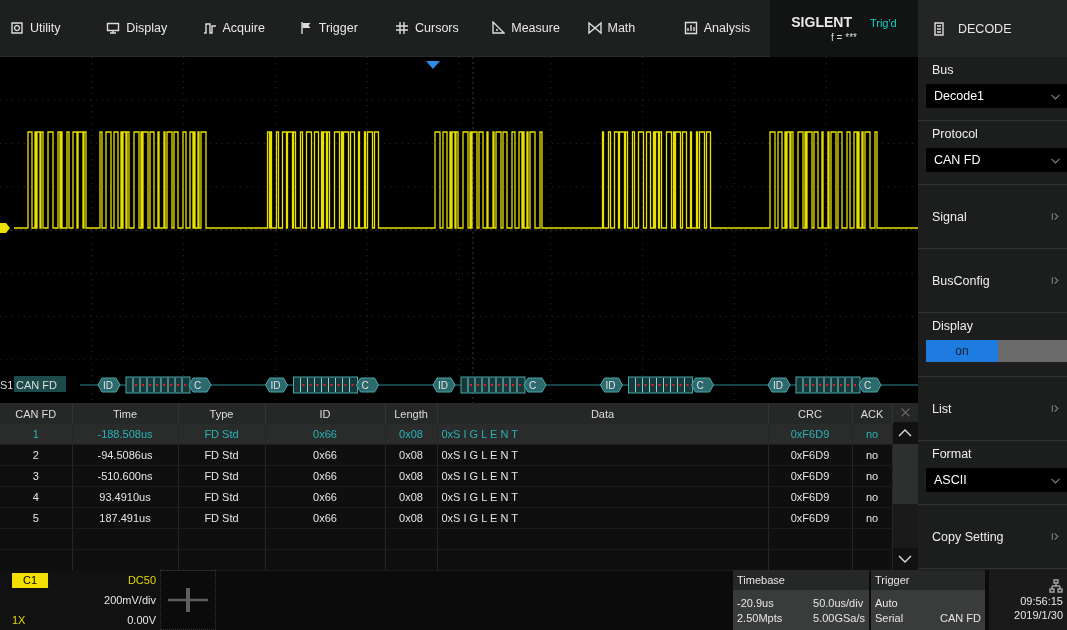 This screenshot has width=1067, height=630. Describe the element at coordinates (905, 412) in the screenshot. I see `close-icon` at that location.